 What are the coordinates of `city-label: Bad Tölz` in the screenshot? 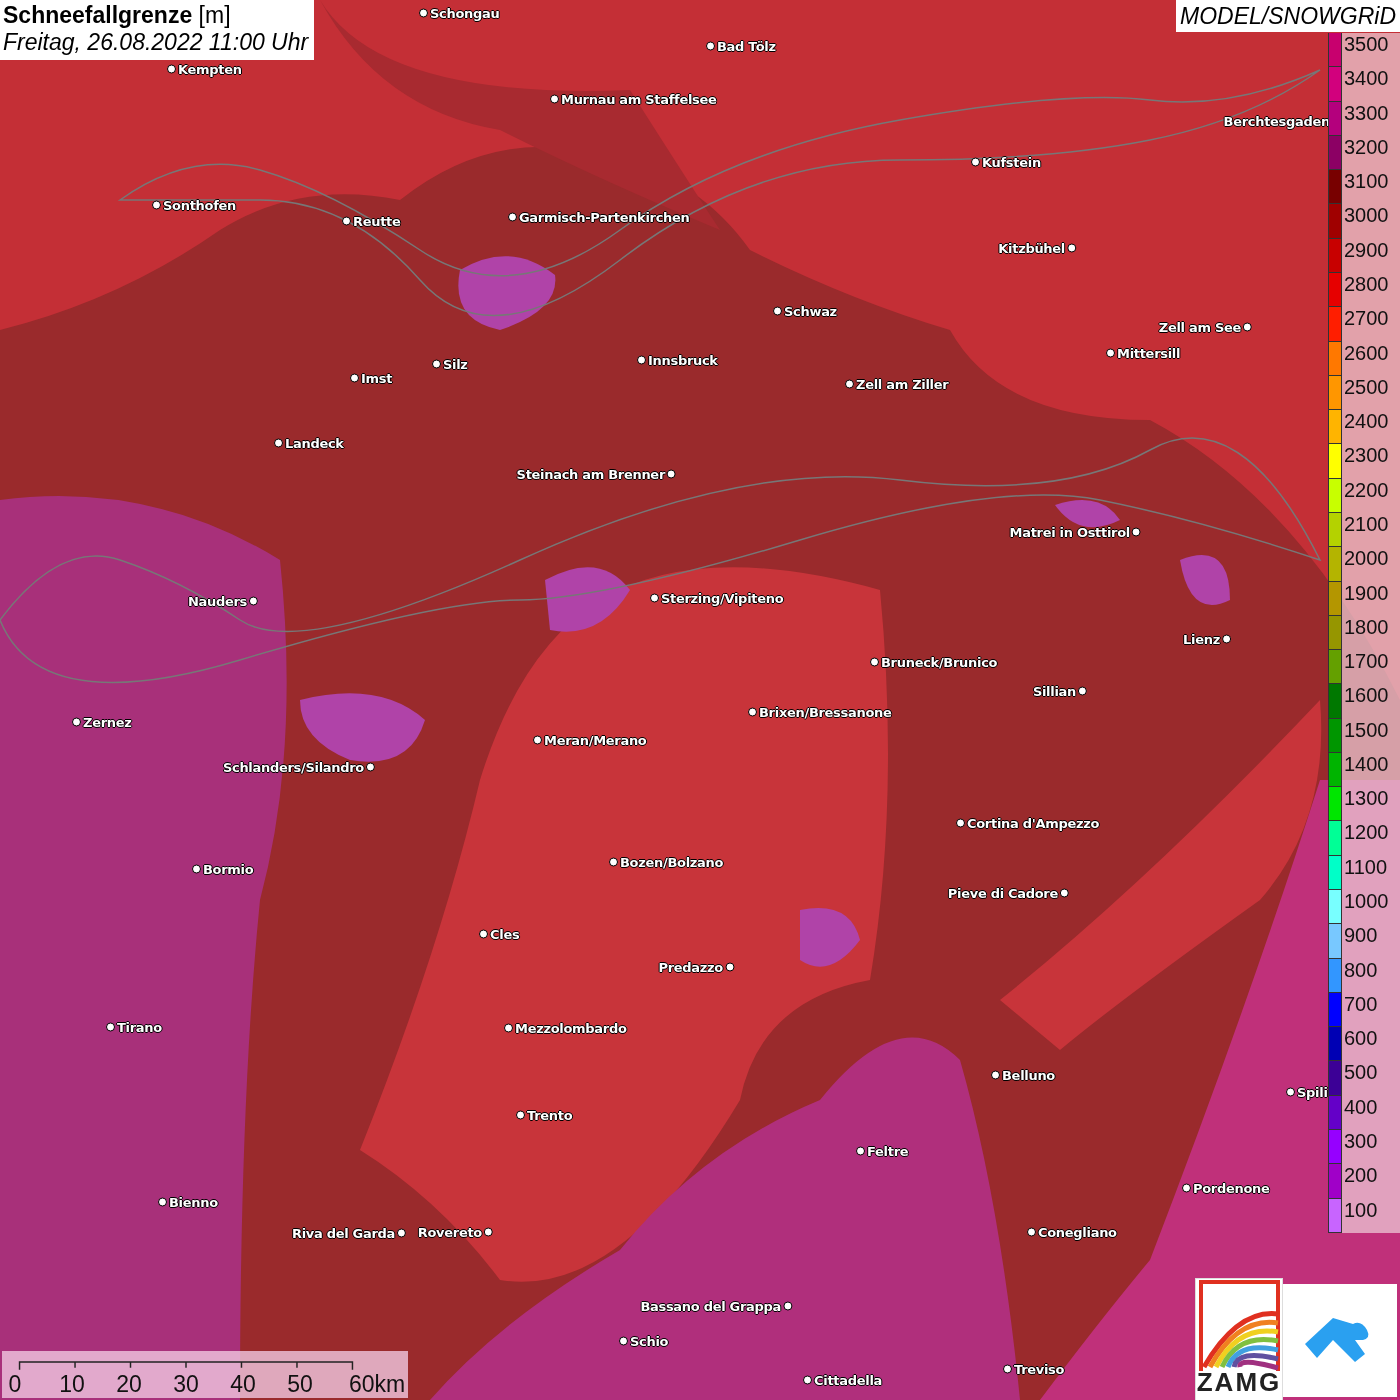 It's located at (746, 46).